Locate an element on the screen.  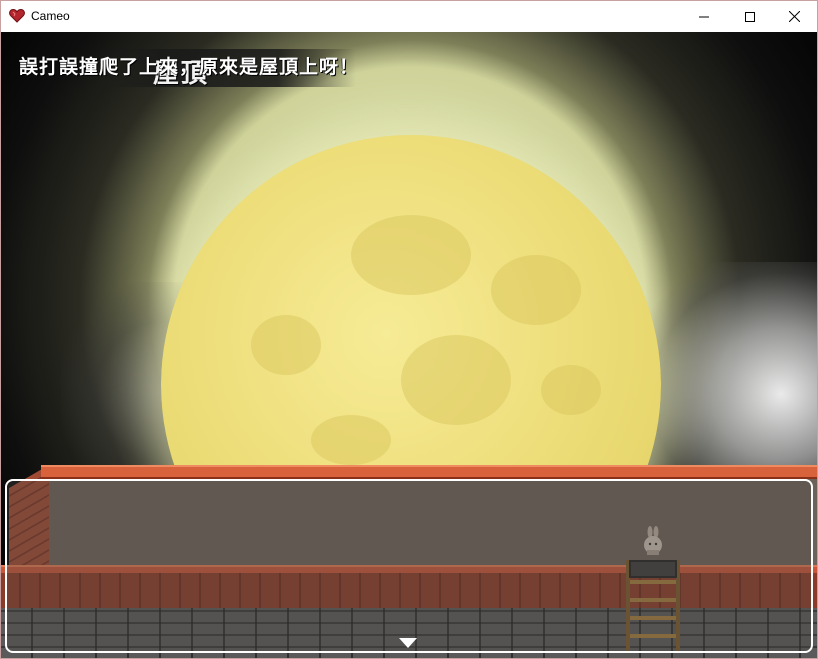
triangle-down-icon is located at coordinates (408, 643).